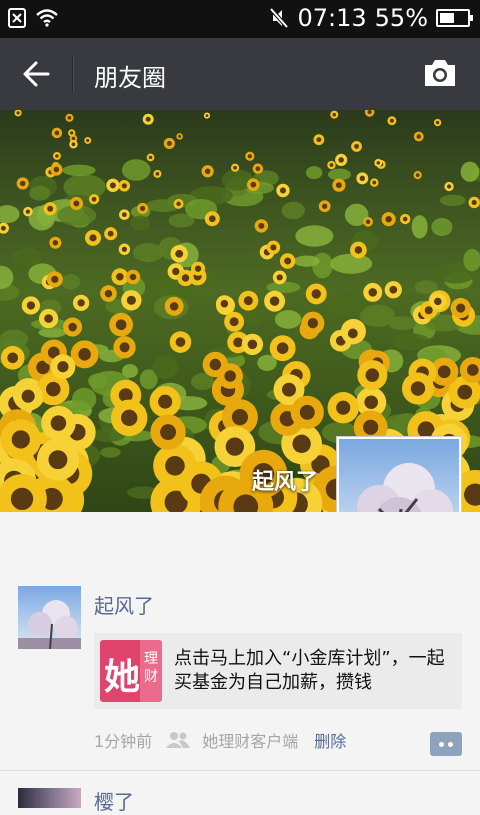  What do you see at coordinates (122, 677) in the screenshot?
I see `share-icon-text: 她` at bounding box center [122, 677].